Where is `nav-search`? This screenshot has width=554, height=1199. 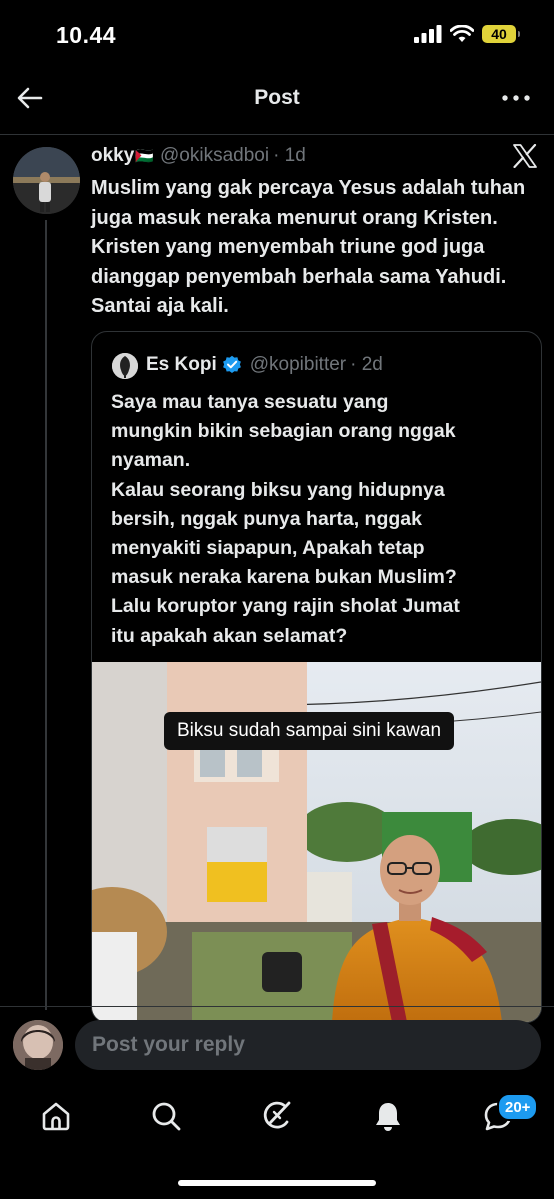 nav-search is located at coordinates (166, 1116).